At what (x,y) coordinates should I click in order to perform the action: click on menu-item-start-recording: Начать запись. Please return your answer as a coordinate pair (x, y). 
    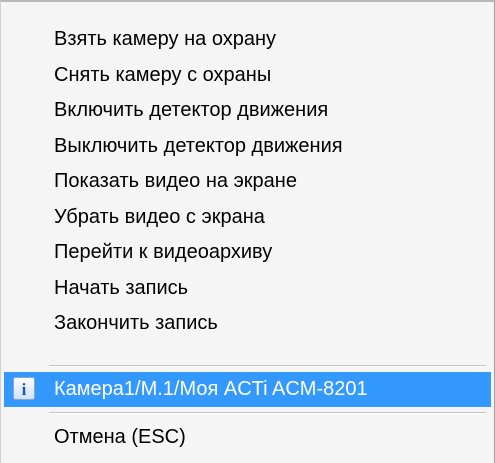
    Looking at the image, I should click on (247, 289).